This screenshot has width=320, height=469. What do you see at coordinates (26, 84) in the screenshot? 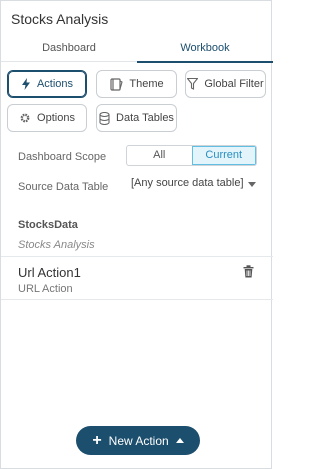
I see `bolt-icon` at bounding box center [26, 84].